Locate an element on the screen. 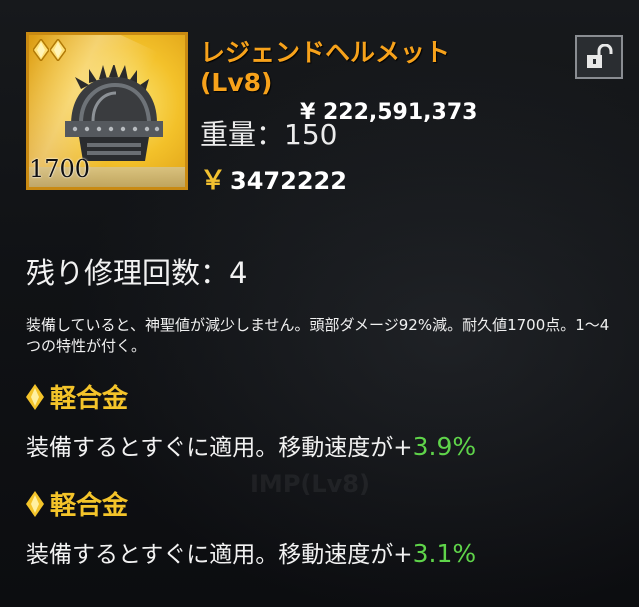  weight-label: 重量： is located at coordinates (242, 134).